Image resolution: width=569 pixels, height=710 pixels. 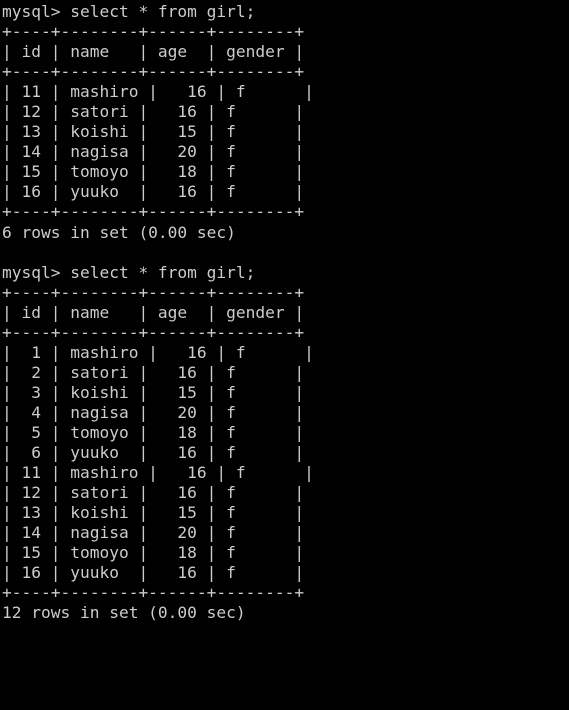 What do you see at coordinates (153, 432) in the screenshot?
I see `table-row: | 5 | tomoyo | 18 | f |` at bounding box center [153, 432].